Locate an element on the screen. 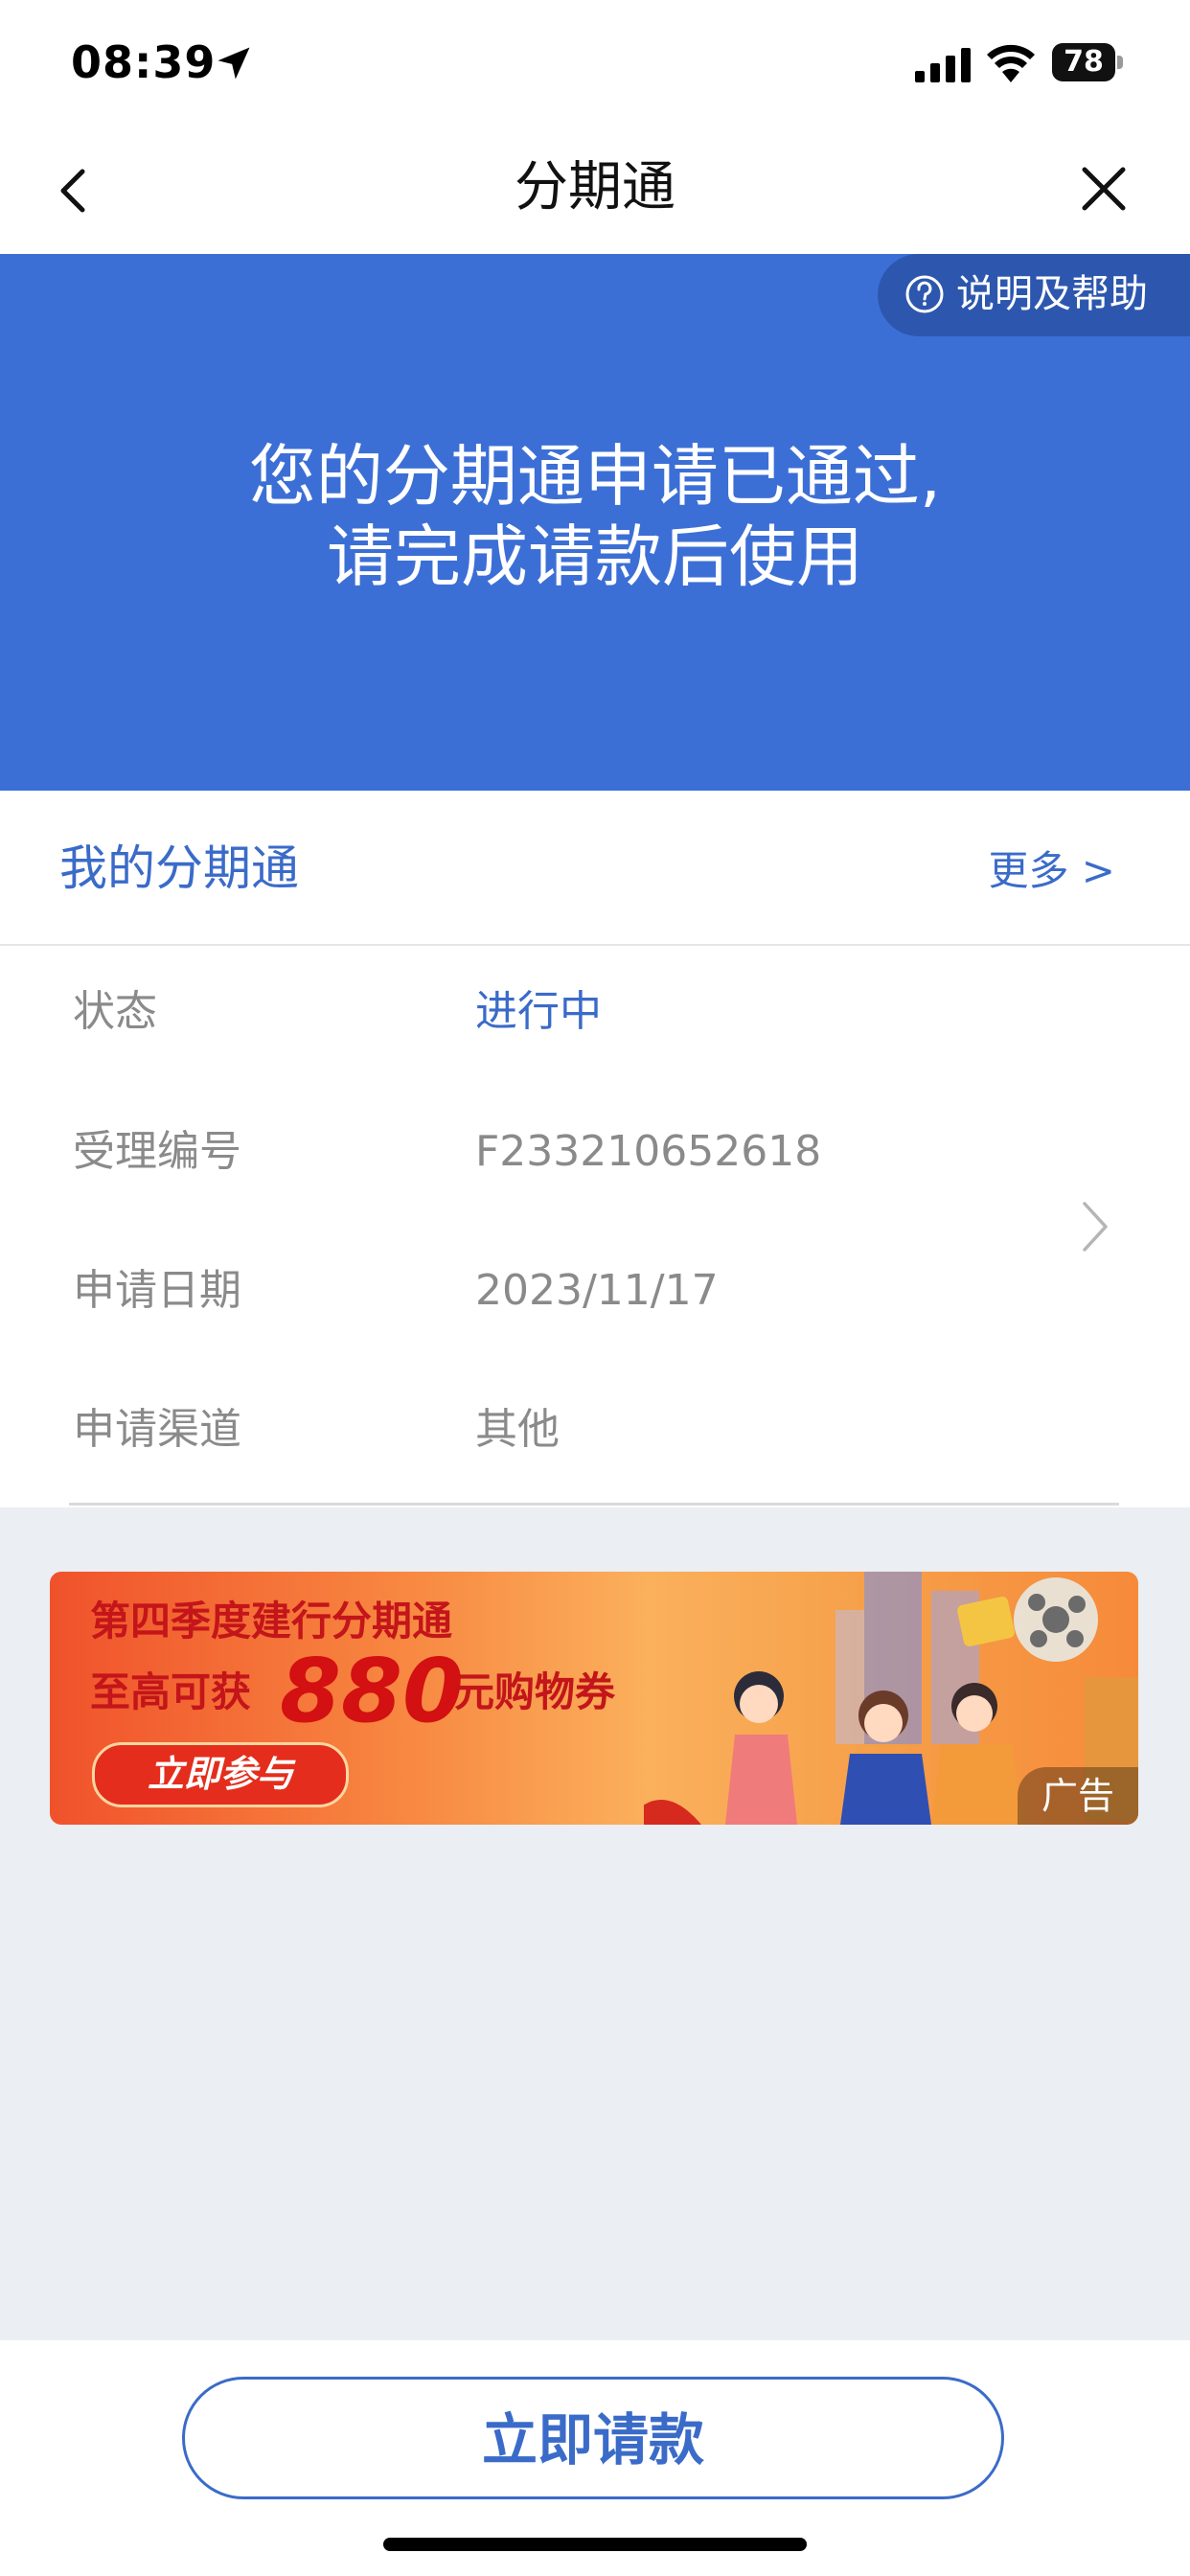 The height and width of the screenshot is (2576, 1190). promo-amount: 880 is located at coordinates (373, 1691).